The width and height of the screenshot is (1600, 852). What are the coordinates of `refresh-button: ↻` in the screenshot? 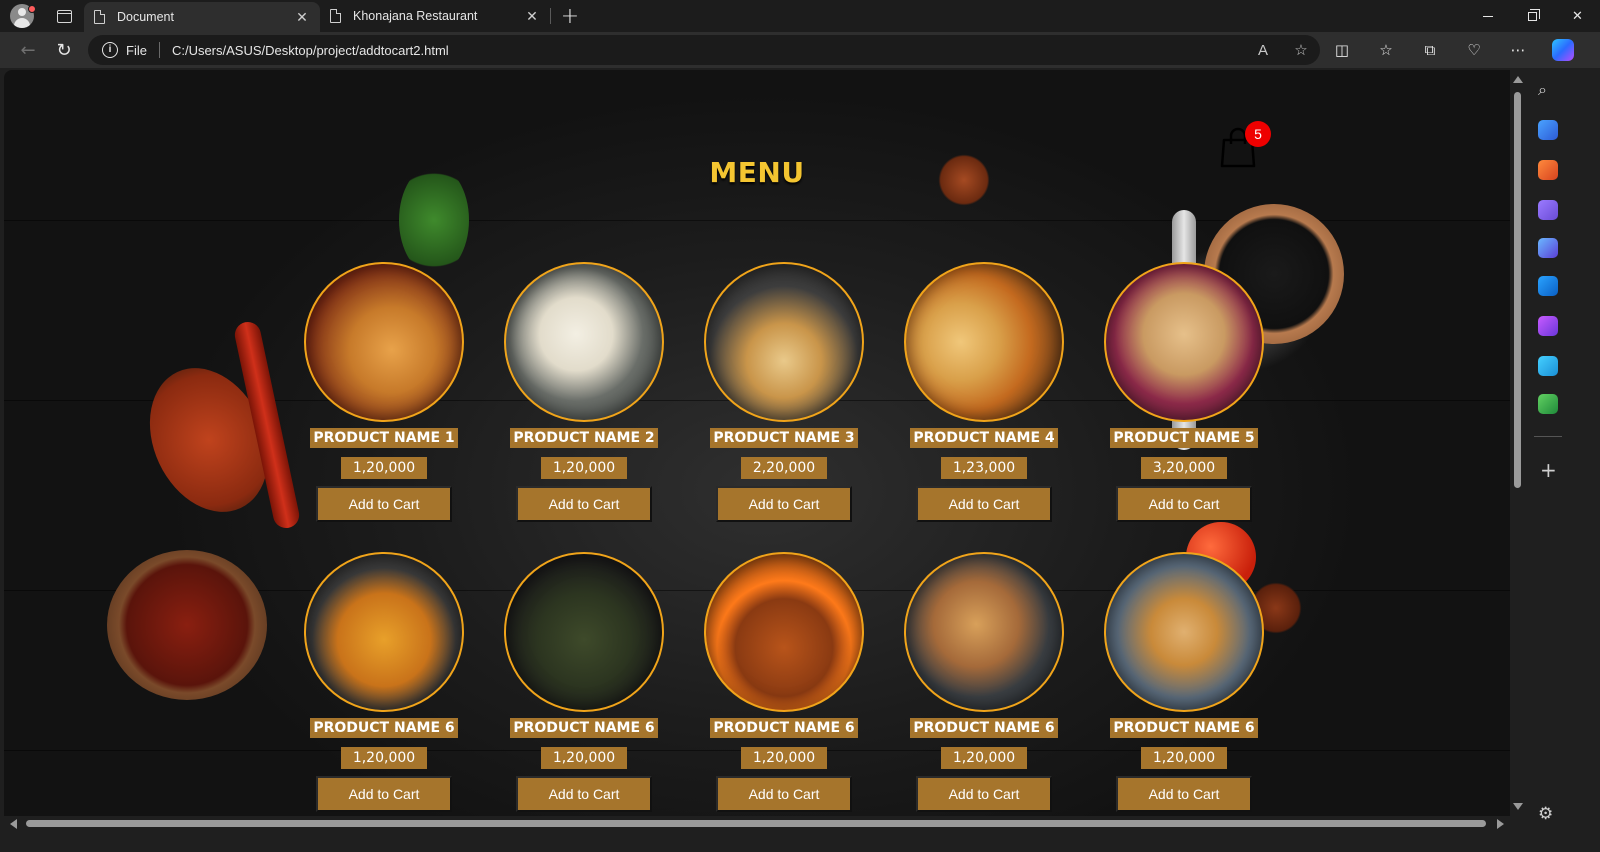 It's located at (64, 50).